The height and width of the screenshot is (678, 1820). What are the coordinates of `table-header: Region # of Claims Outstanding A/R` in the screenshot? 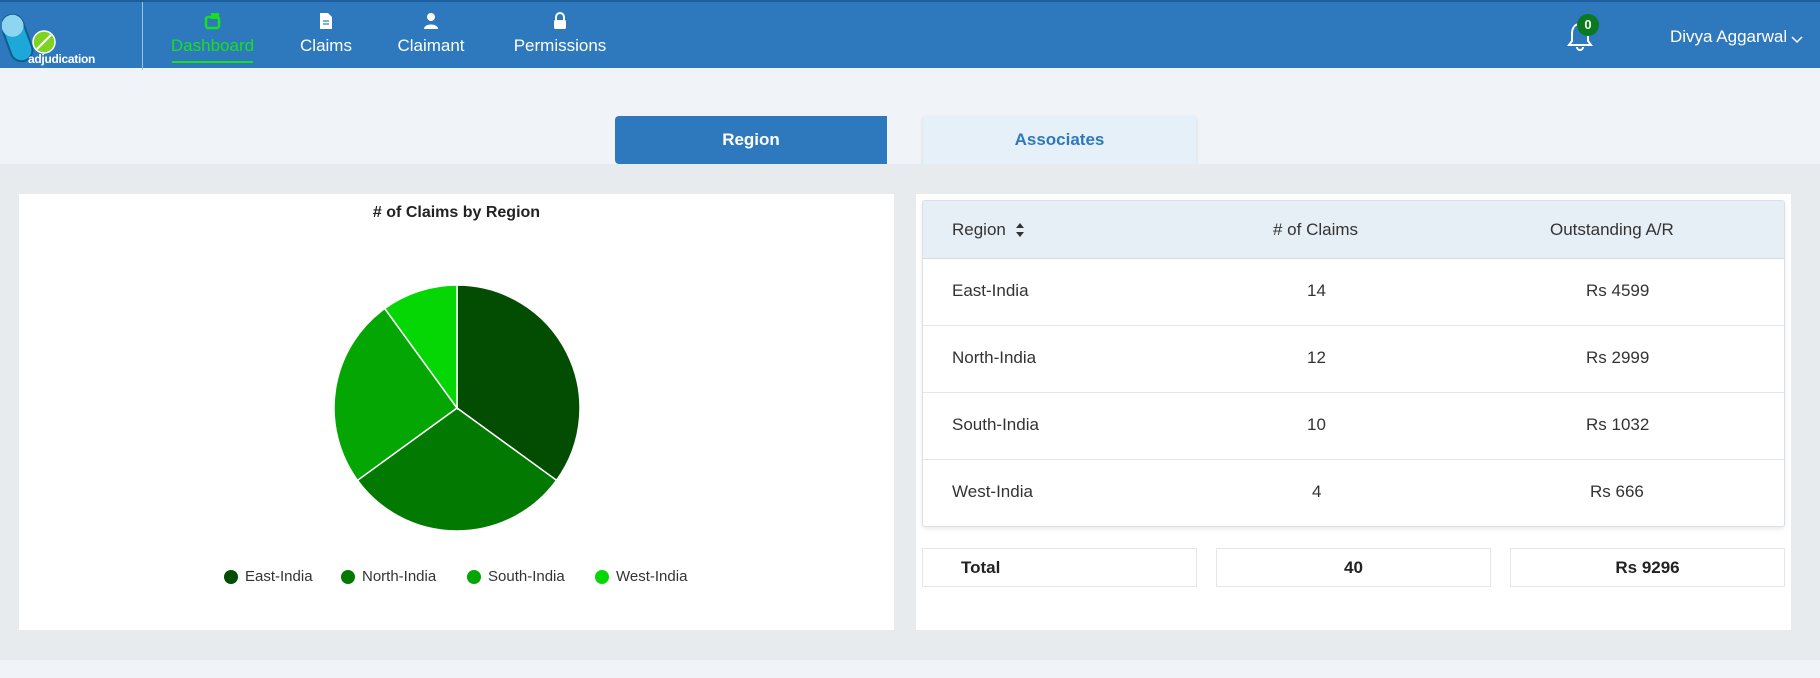 It's located at (1353, 230).